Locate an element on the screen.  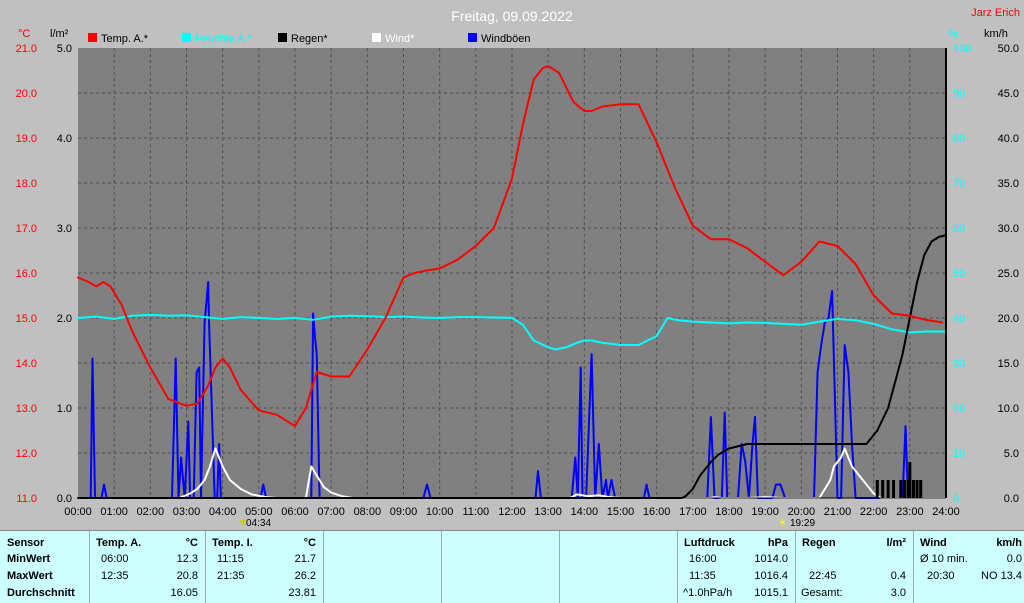
sunset-time: 19:29 is located at coordinates (802, 523).